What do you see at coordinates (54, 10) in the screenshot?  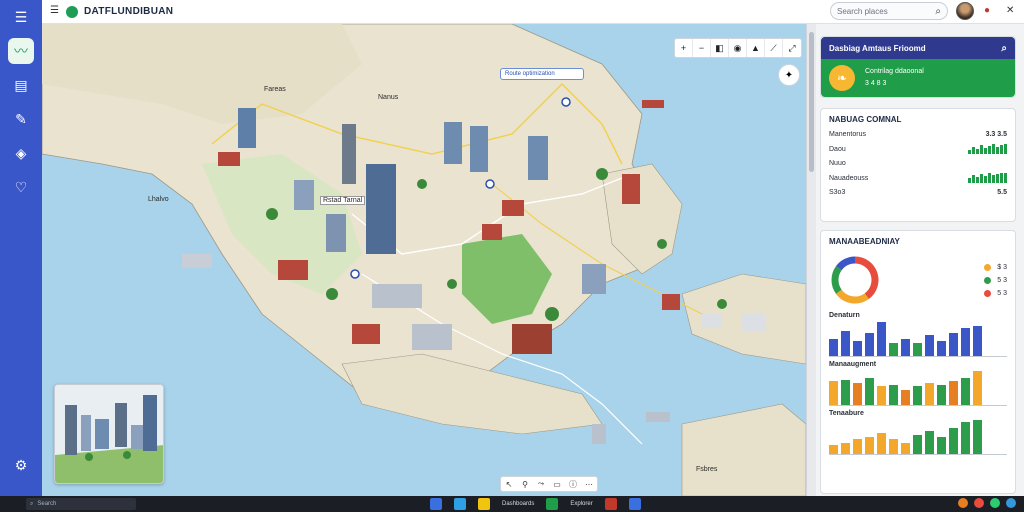 I see `menu-icon: ☰` at bounding box center [54, 10].